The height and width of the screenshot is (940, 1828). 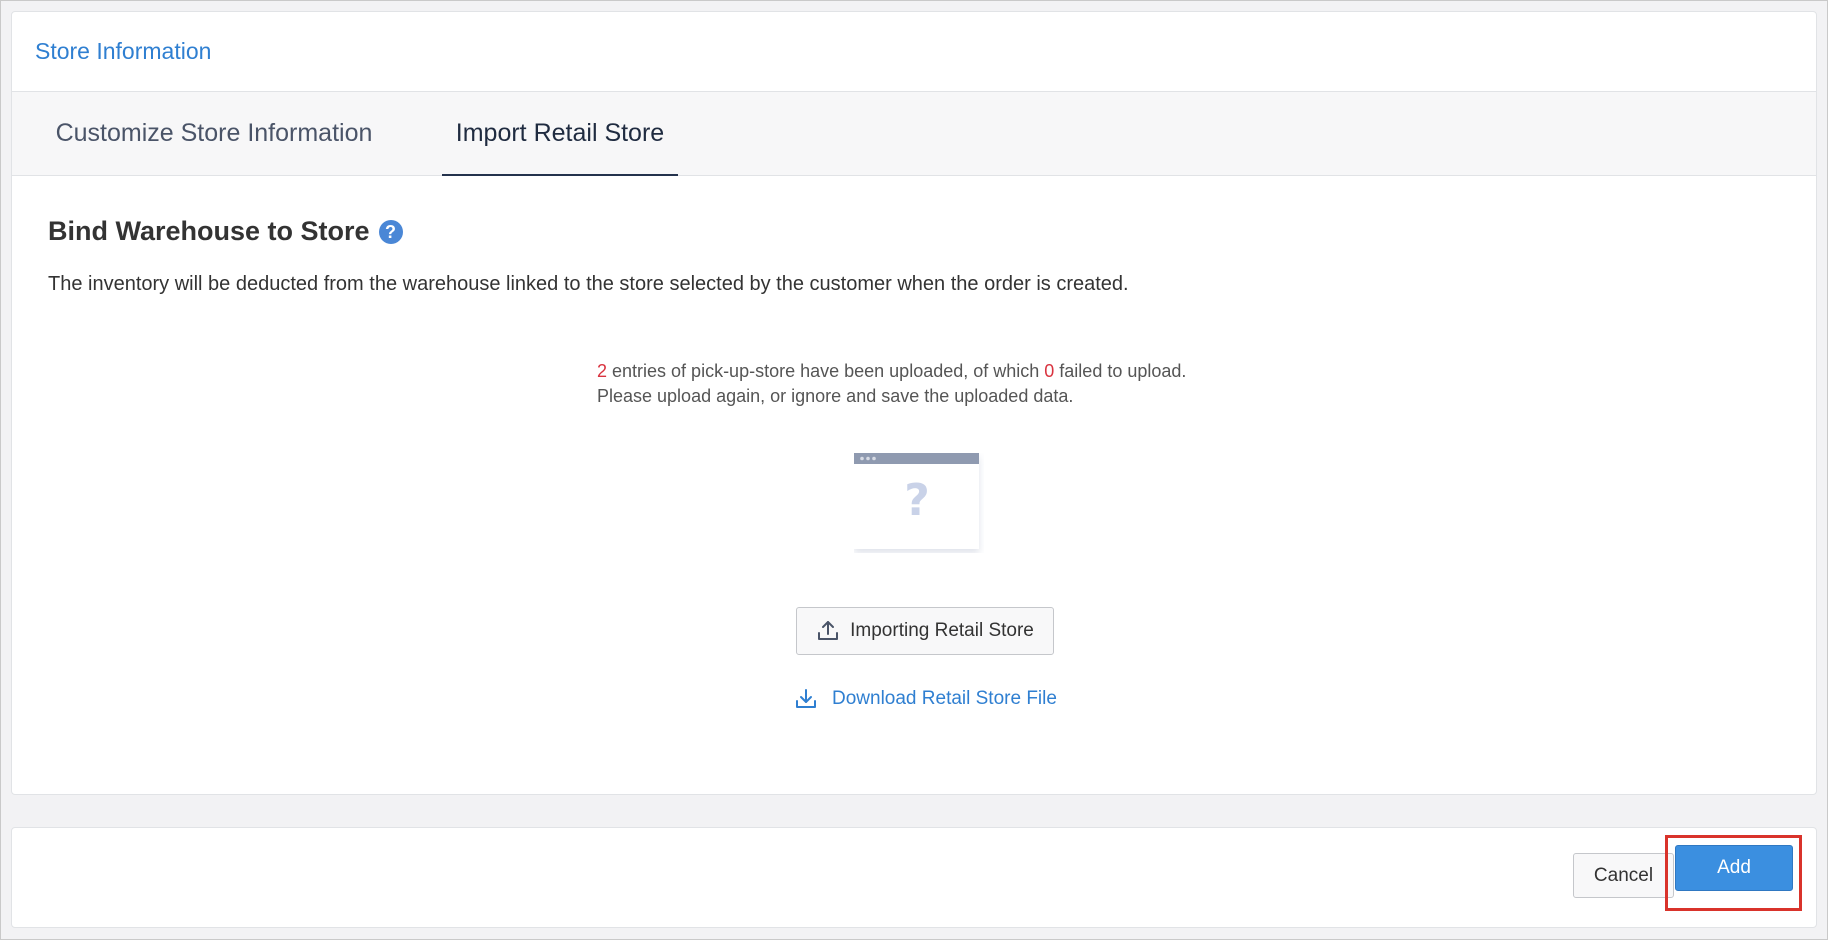 I want to click on uploaded-count: 2, so click(x=602, y=371).